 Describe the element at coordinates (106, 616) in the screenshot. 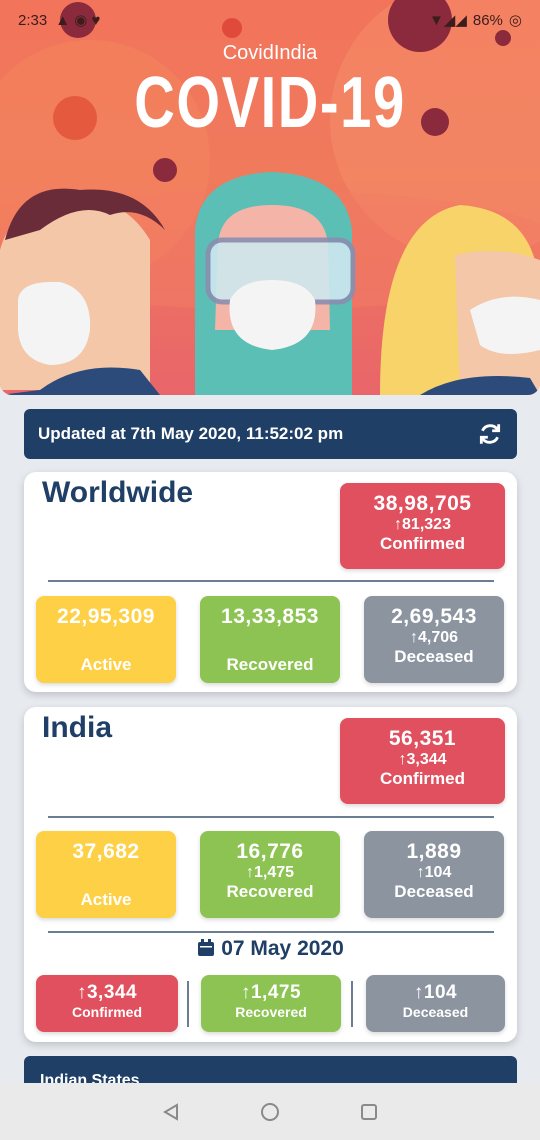

I see `worldwide-active-value: 22,95,309` at that location.